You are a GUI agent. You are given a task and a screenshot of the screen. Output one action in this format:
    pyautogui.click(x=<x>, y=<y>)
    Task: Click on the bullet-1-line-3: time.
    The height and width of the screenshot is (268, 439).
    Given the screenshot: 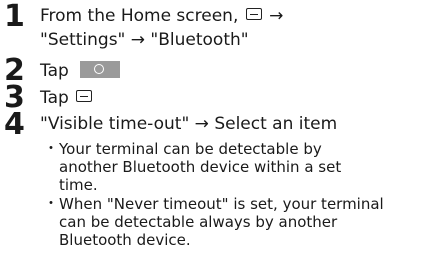 What is the action you would take?
    pyautogui.click(x=78, y=185)
    